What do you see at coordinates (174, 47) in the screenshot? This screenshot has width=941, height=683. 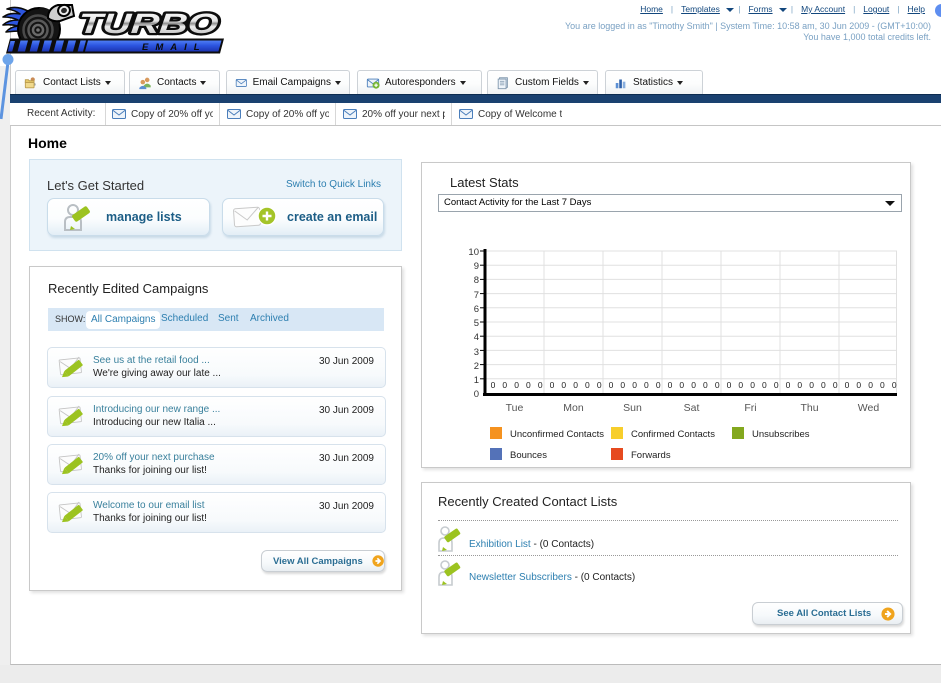 I see `svg-text: EMAIL` at bounding box center [174, 47].